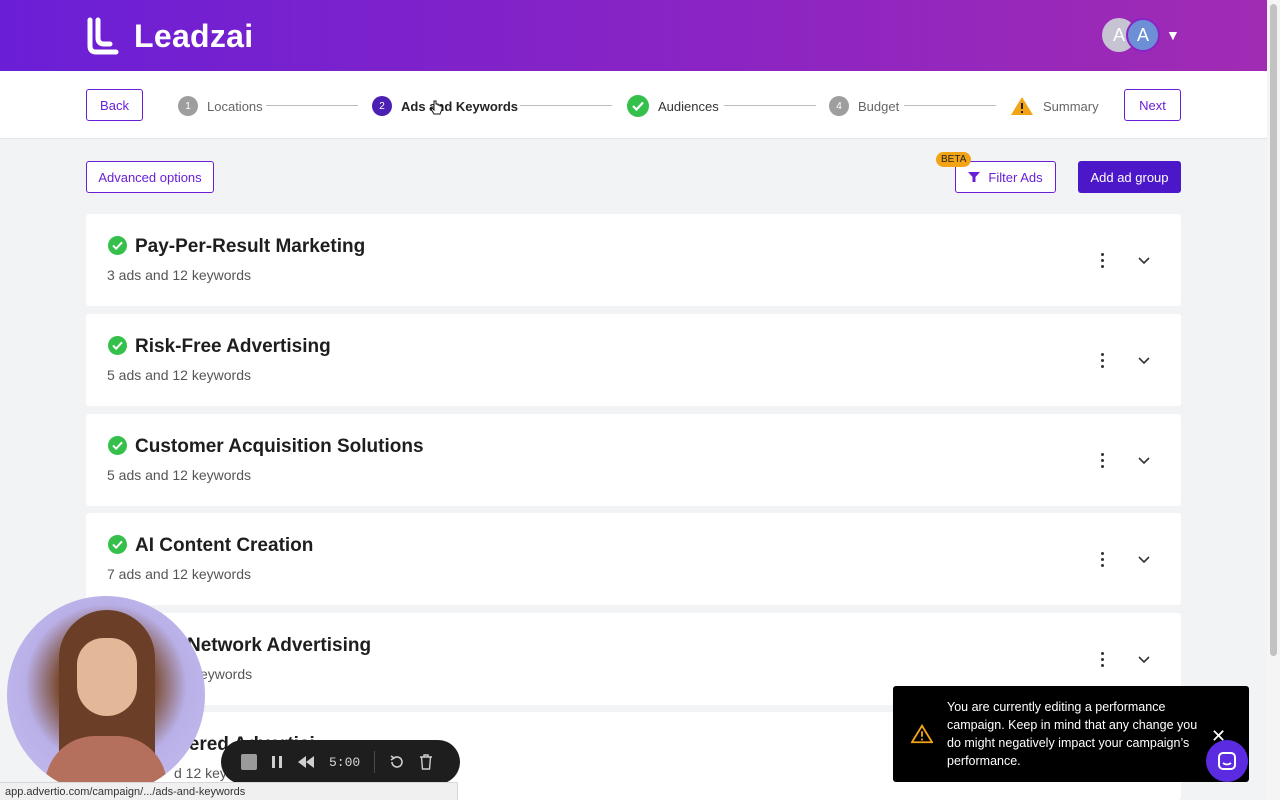  Describe the element at coordinates (194, 35) in the screenshot. I see `brand-name: Leadzai` at that location.